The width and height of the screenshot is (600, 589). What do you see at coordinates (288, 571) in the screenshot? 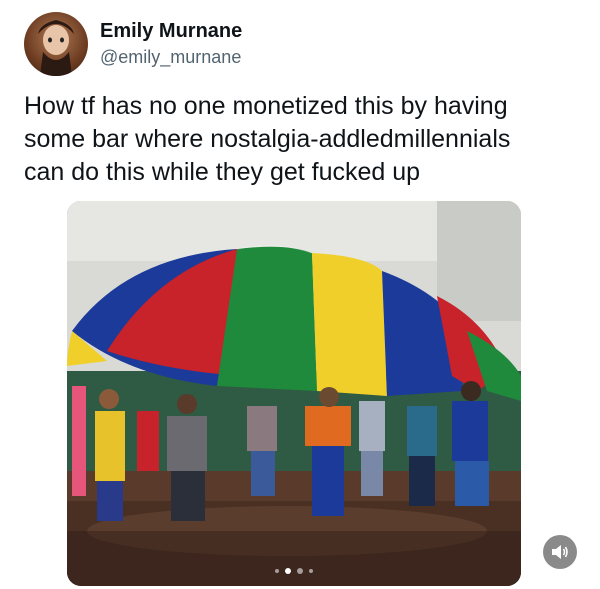
I see `carousel-dot-active` at bounding box center [288, 571].